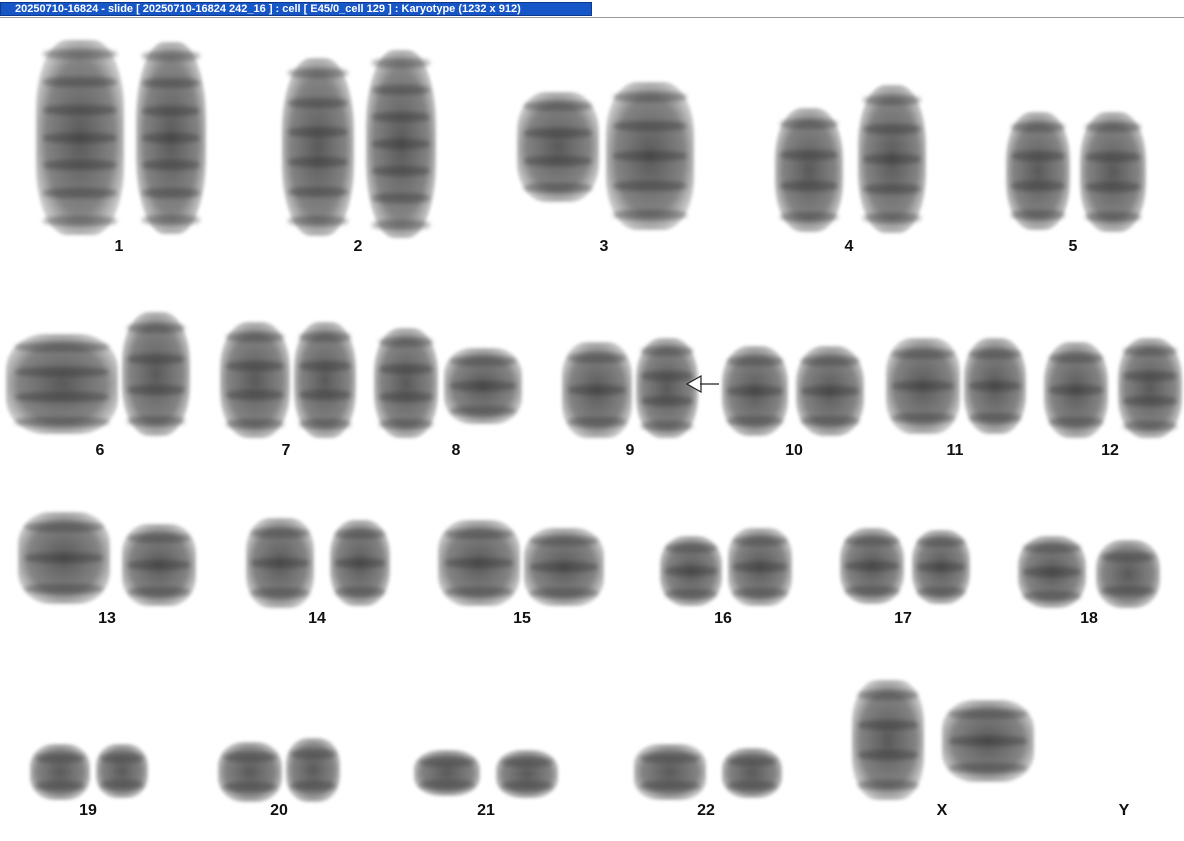 The height and width of the screenshot is (841, 1184). What do you see at coordinates (325, 380) in the screenshot?
I see `chromosome-7-b` at bounding box center [325, 380].